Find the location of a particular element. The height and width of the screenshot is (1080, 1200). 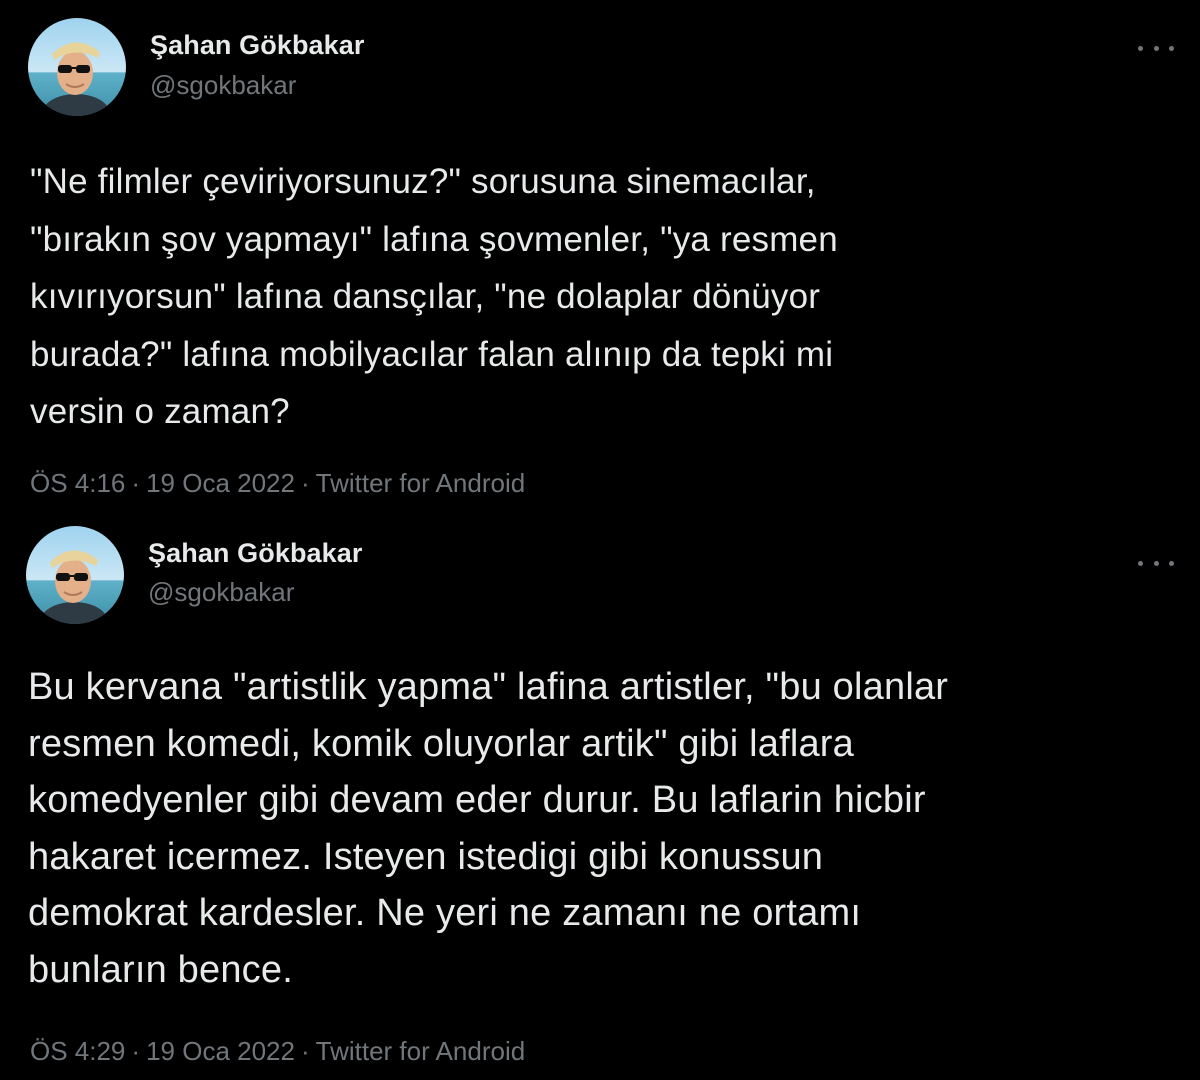

tweet-time: ÖS 4:29 is located at coordinates (77, 1051).